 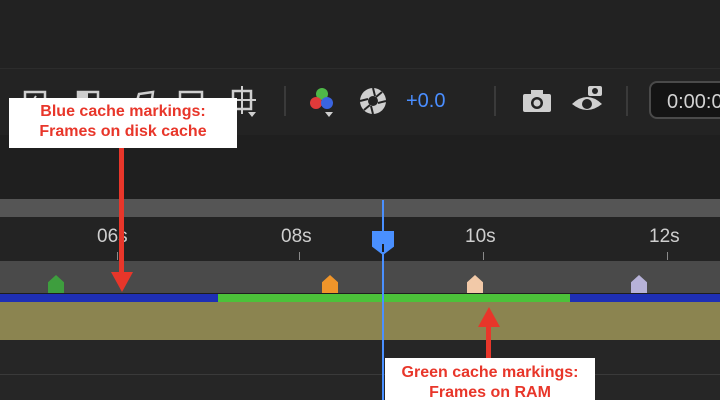 I want to click on callout-line: Frames on RAM, so click(x=490, y=392).